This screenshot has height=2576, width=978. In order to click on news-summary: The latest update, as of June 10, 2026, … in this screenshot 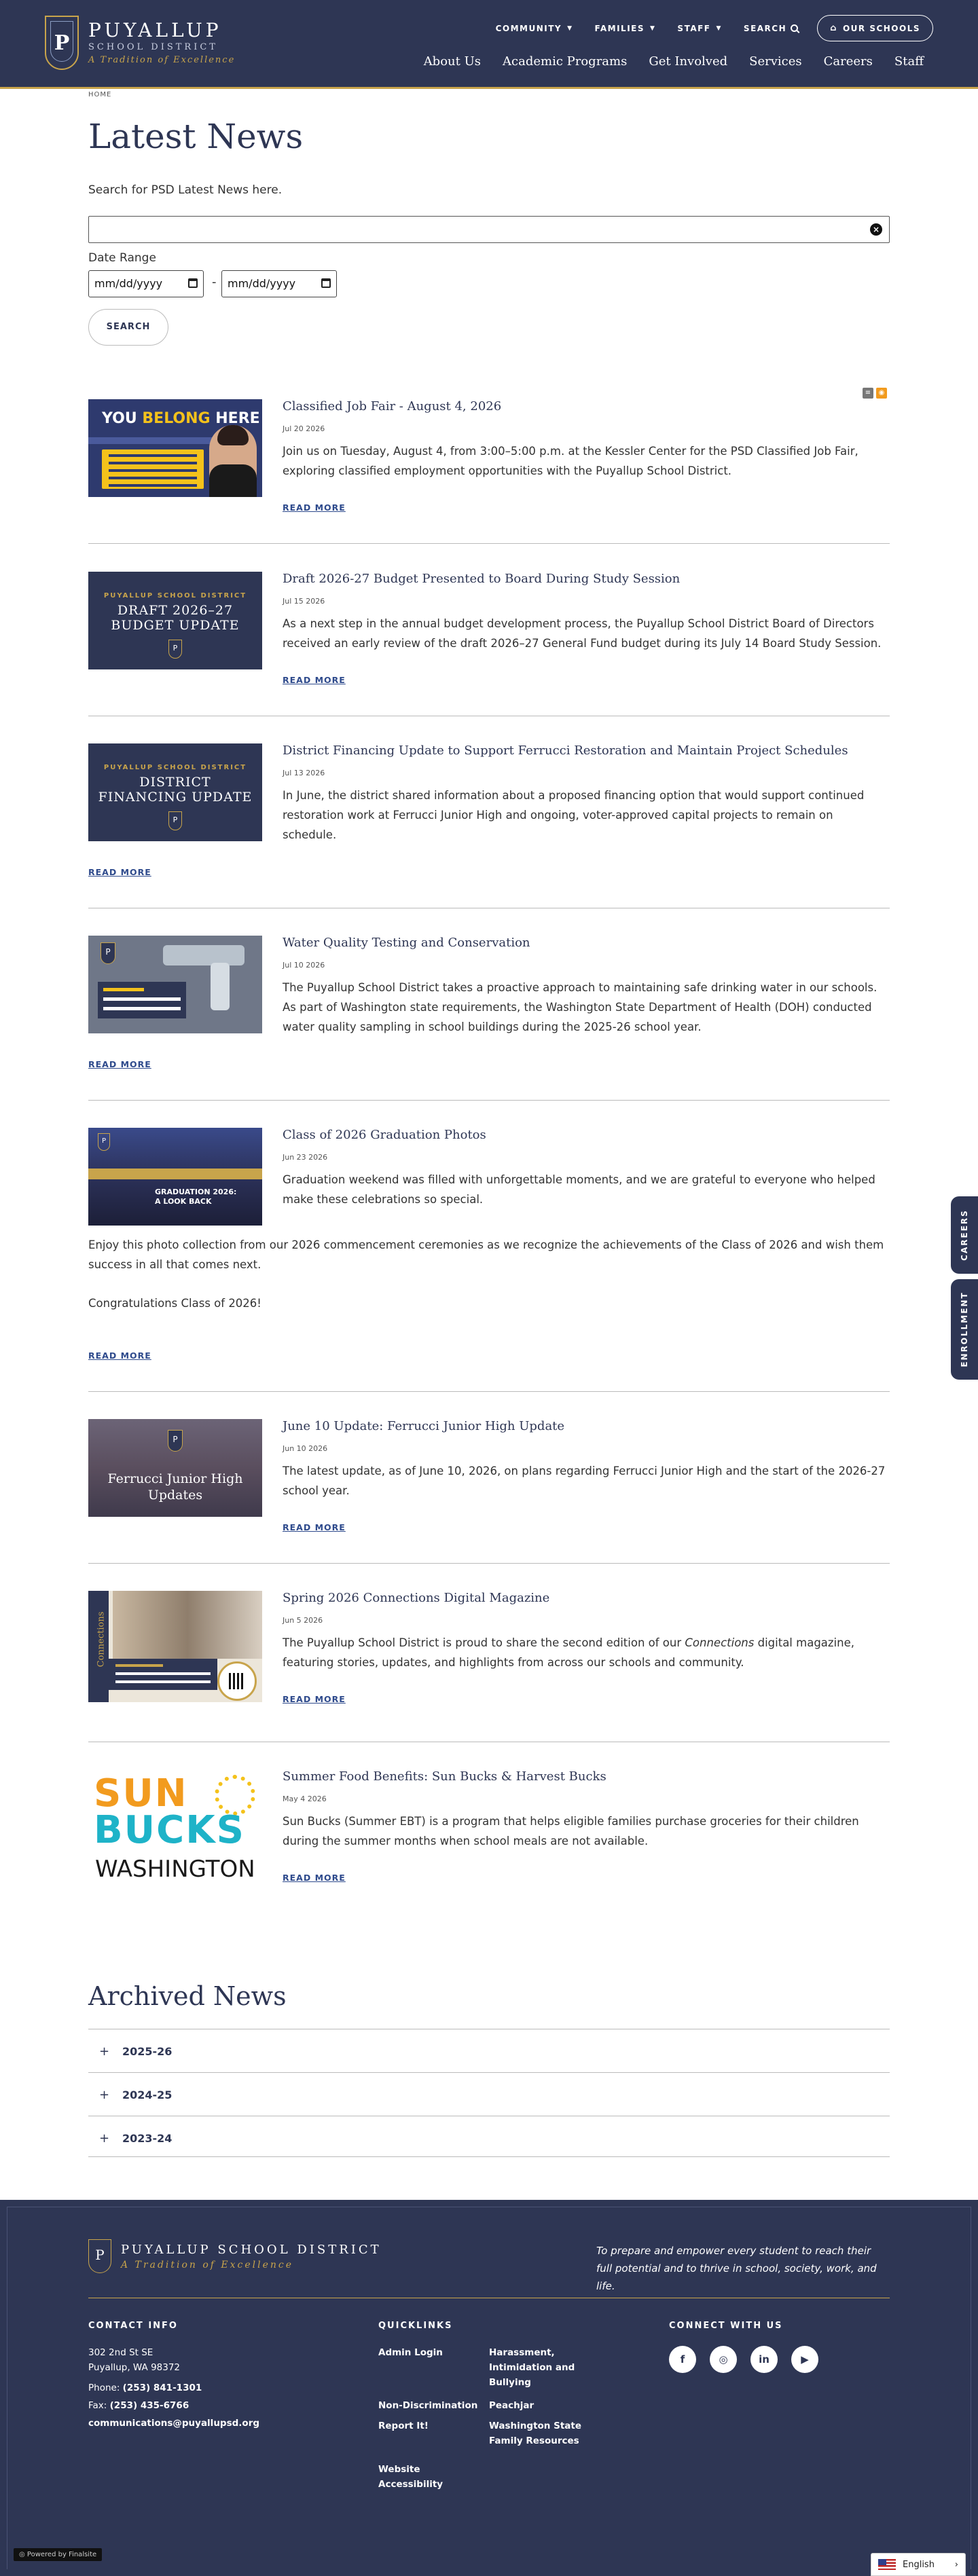, I will do `click(584, 1481)`.